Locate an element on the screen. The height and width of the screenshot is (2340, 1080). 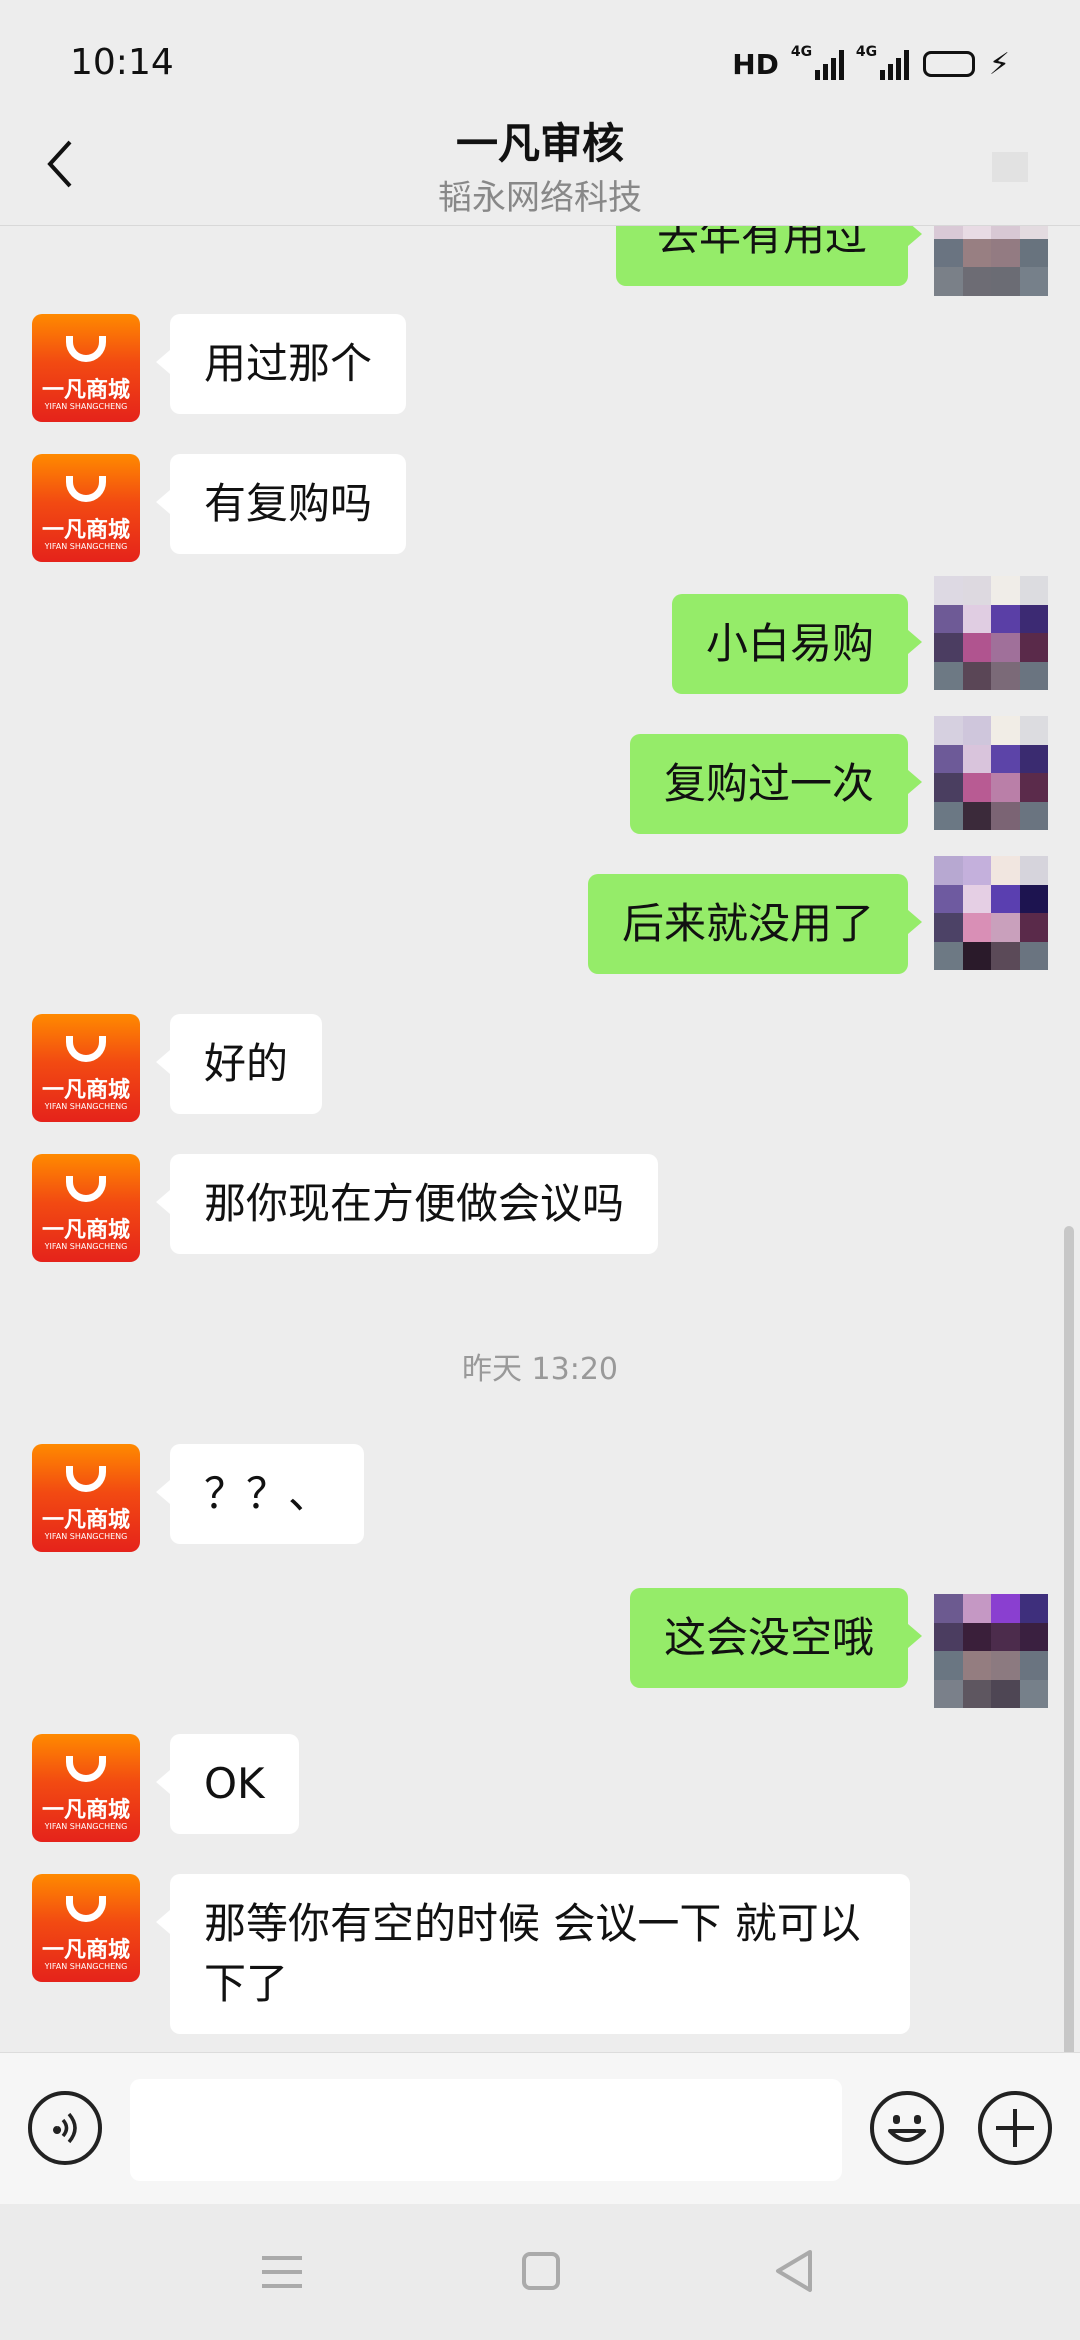
signal-icon-sim1: 4G is located at coordinates (817, 62).